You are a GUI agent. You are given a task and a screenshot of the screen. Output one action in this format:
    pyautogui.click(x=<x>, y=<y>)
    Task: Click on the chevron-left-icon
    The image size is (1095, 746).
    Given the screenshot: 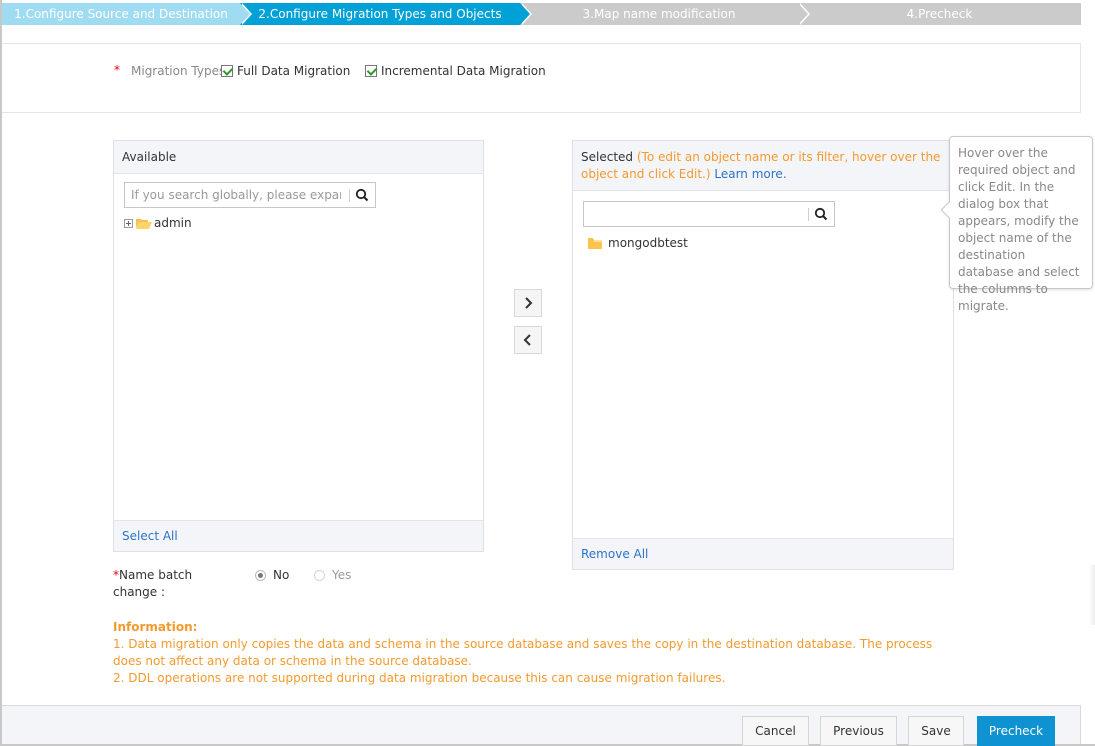 What is the action you would take?
    pyautogui.click(x=527, y=340)
    